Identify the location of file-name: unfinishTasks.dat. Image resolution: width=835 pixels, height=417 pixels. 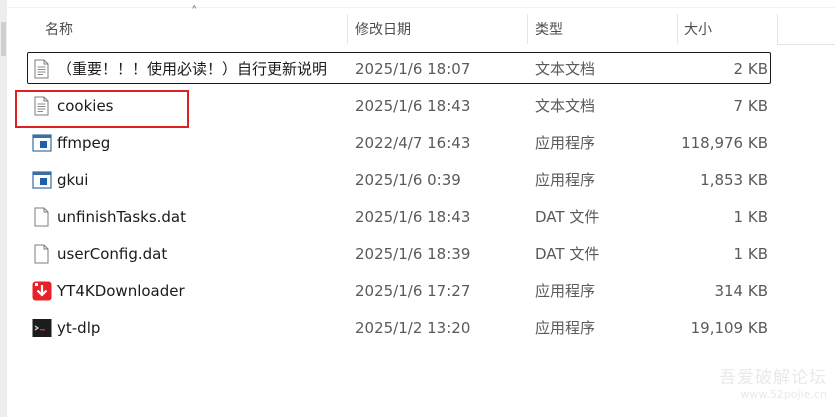
(122, 217).